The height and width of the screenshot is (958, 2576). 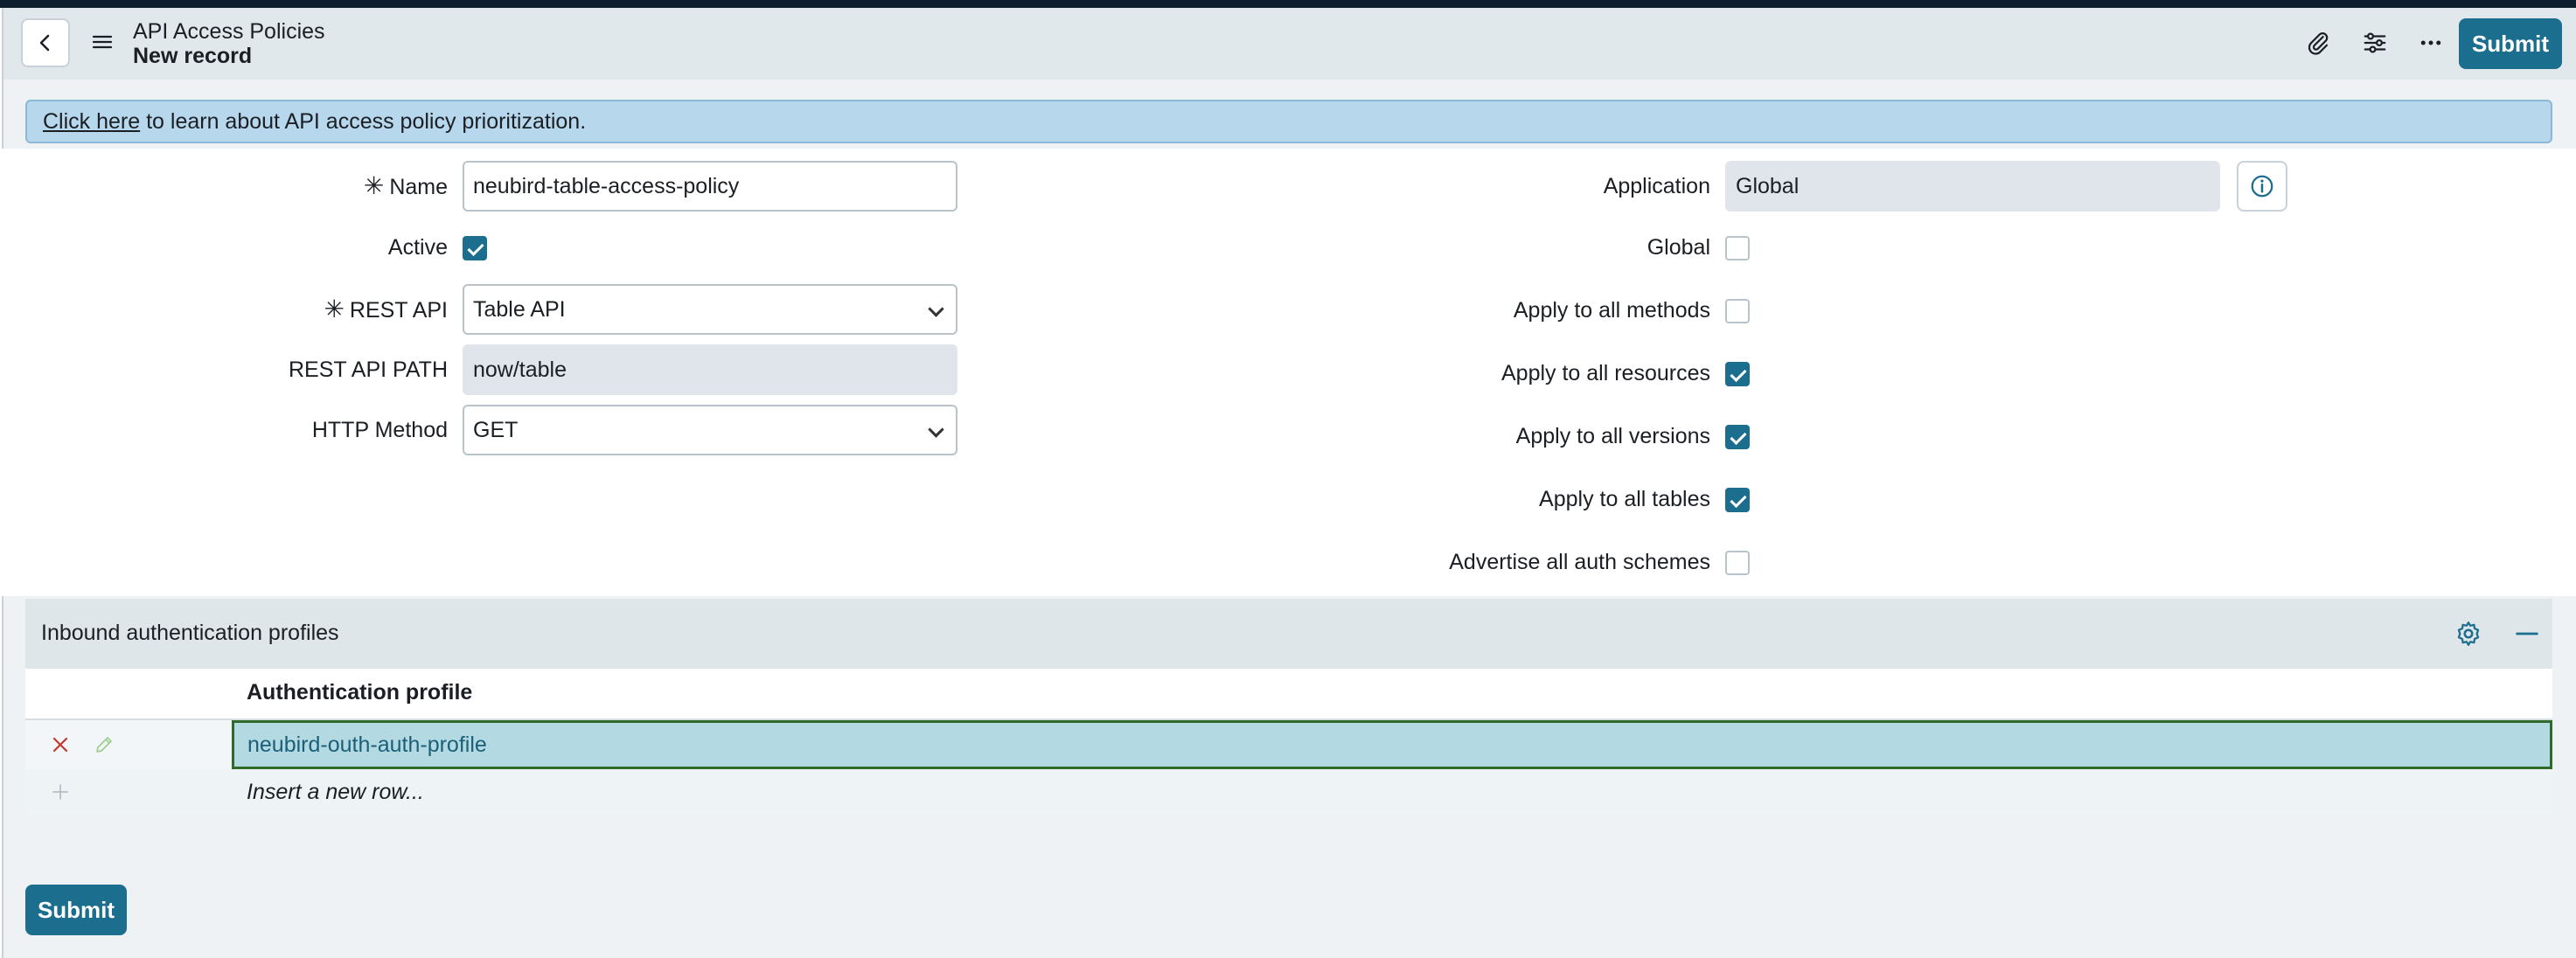 What do you see at coordinates (1288, 4) in the screenshot?
I see `top-strip` at bounding box center [1288, 4].